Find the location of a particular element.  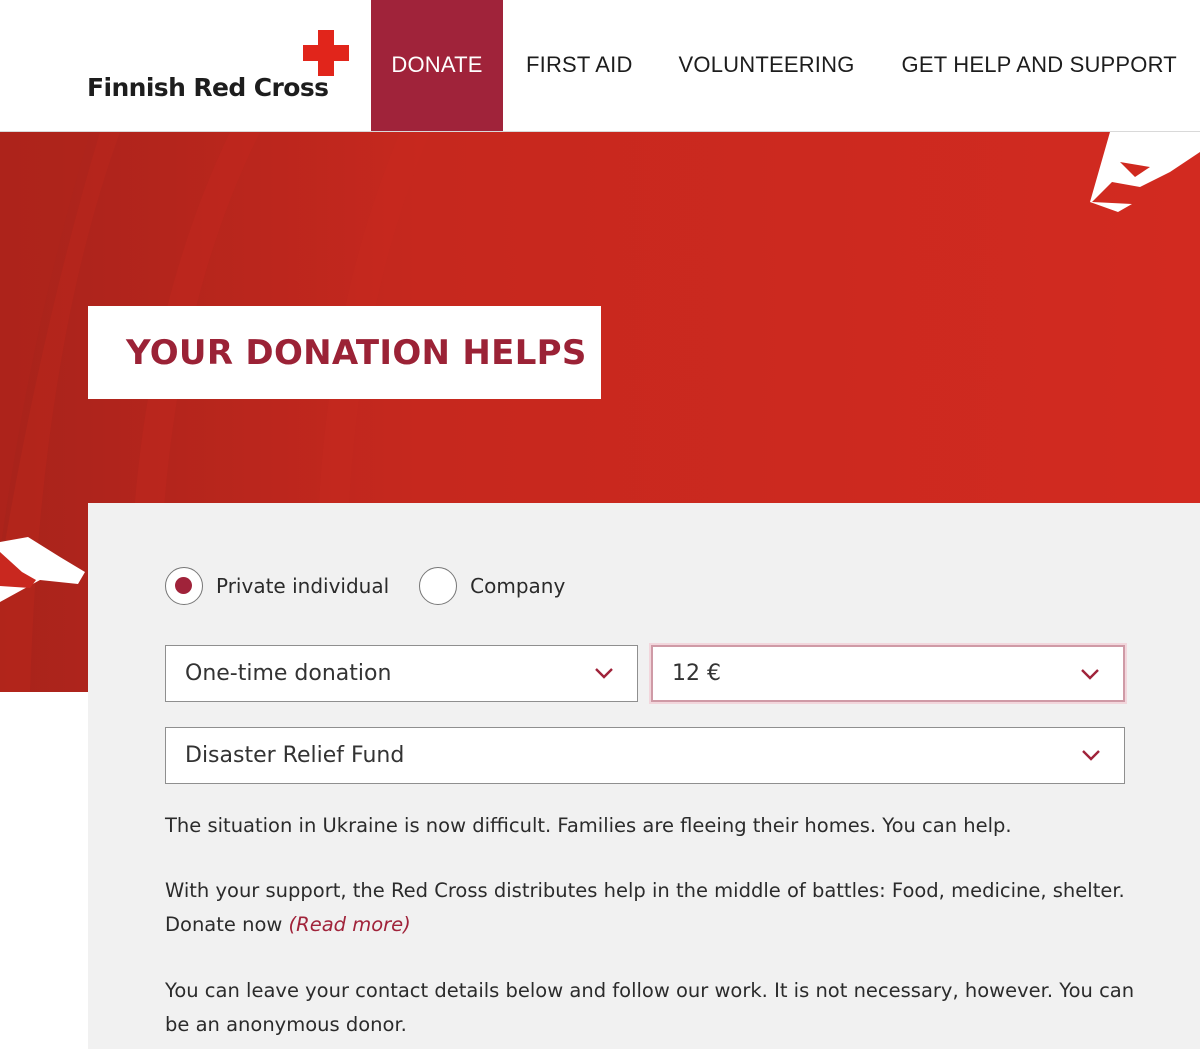

read-more-link: (Read more) is located at coordinates (350, 924).